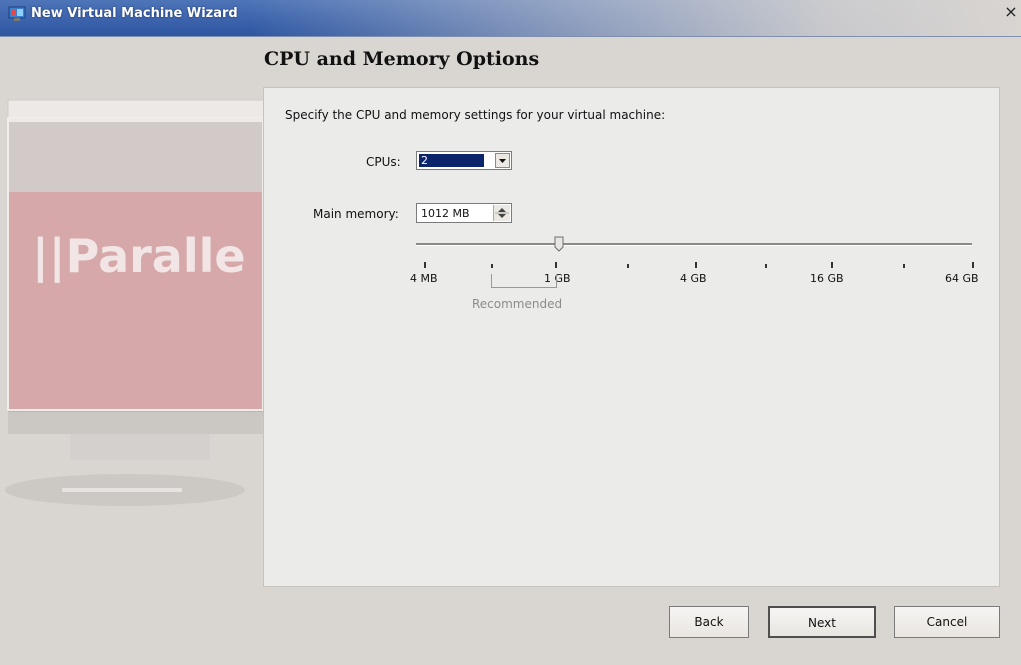 This screenshot has width=1021, height=665. What do you see at coordinates (947, 622) in the screenshot?
I see `cancel-button: Cancel` at bounding box center [947, 622].